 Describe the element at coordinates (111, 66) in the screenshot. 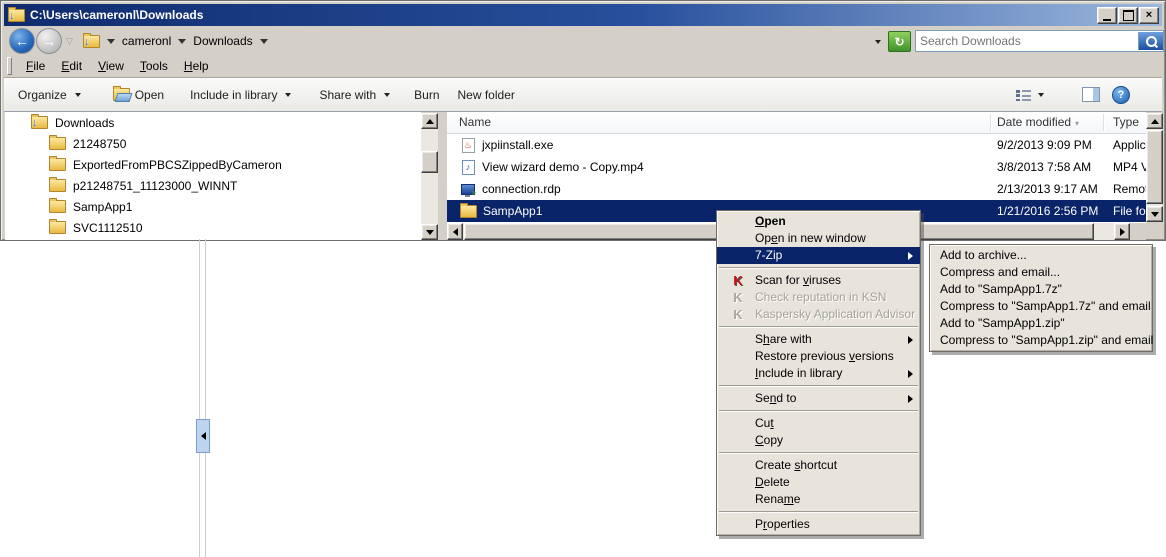

I see `menu-view: View` at that location.